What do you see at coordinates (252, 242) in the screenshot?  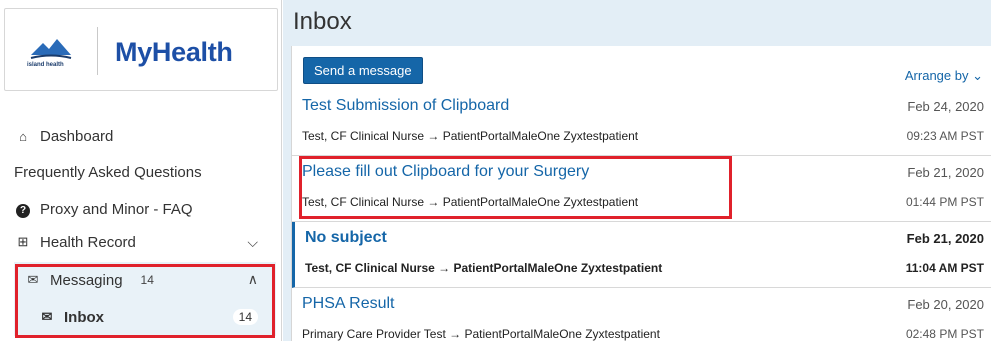 I see `chevron-down-icon: ⌵` at bounding box center [252, 242].